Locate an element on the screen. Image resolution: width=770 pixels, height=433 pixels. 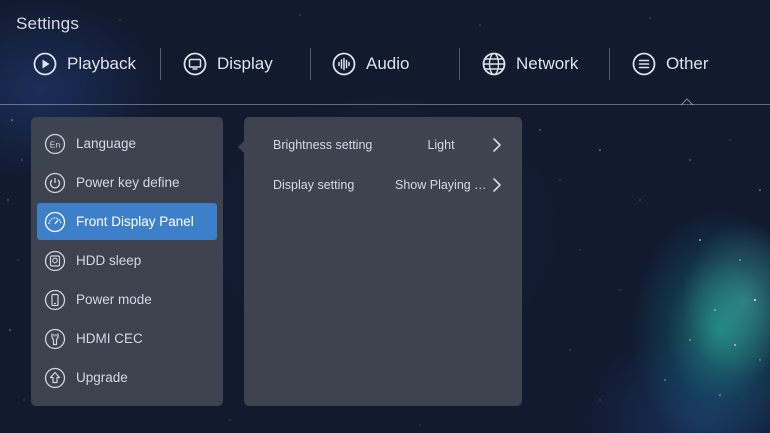
menu-item-label: Power key define is located at coordinates (128, 182).